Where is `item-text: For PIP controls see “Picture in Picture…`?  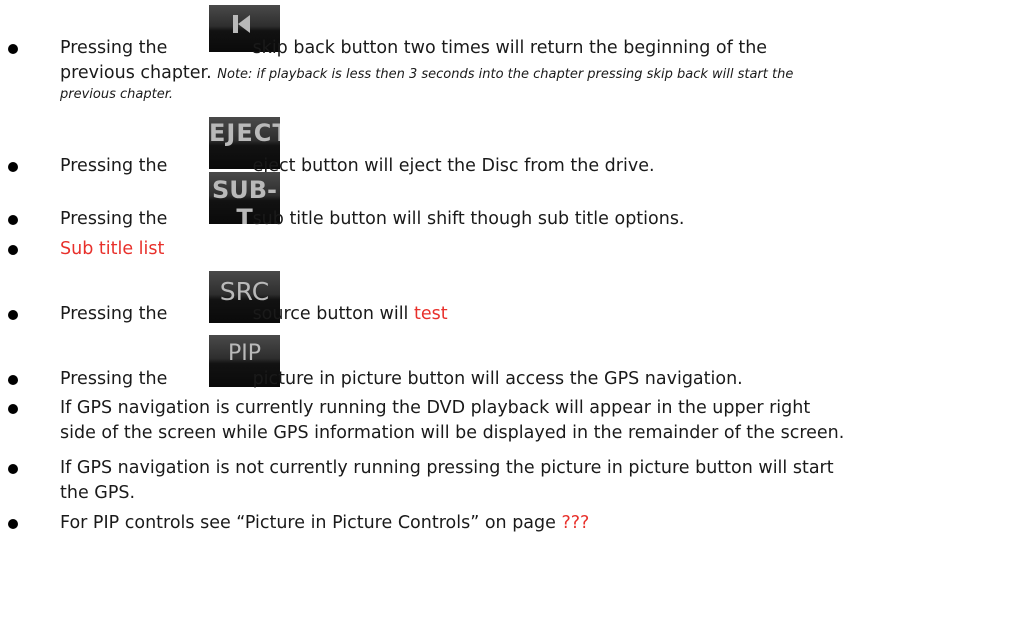 item-text: For PIP controls see “Picture in Picture… is located at coordinates (311, 523).